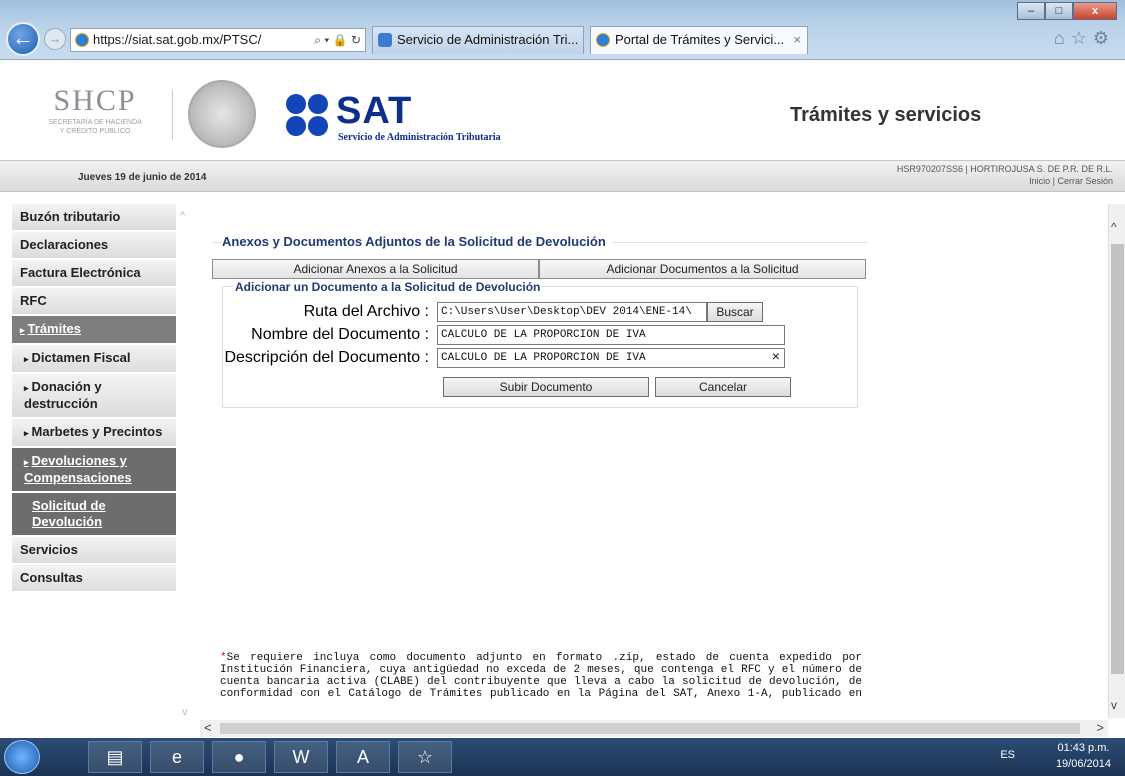  I want to click on mexico-seal-icon, so click(222, 114).